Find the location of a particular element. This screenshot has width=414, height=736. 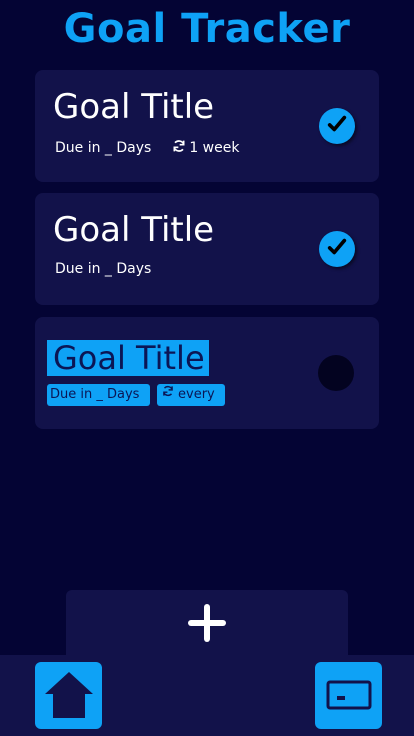

goal-meta: Due in _ Days is located at coordinates (103, 269).